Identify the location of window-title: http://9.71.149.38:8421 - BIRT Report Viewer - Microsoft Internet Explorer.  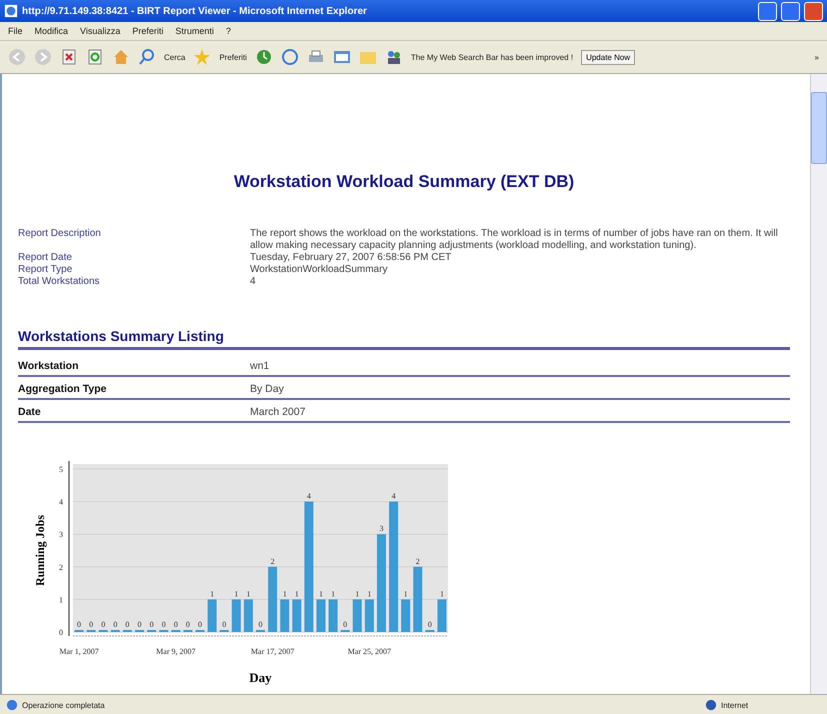
(195, 11).